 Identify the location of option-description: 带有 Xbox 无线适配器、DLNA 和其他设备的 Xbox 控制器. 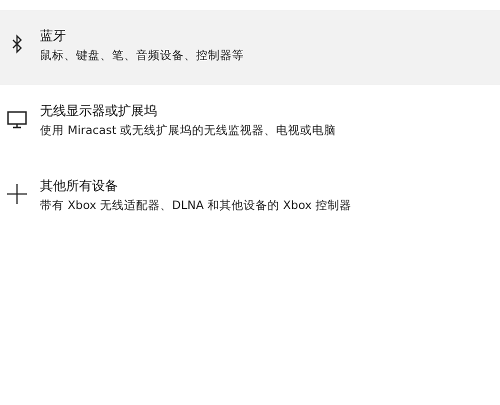
(196, 205).